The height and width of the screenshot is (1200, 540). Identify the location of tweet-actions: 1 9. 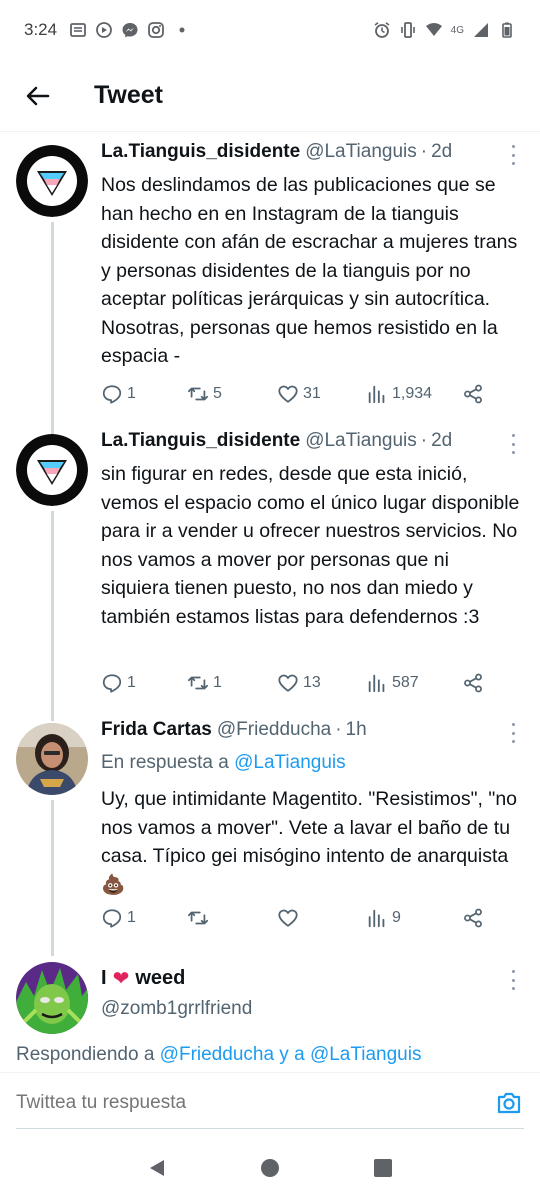
(306, 918).